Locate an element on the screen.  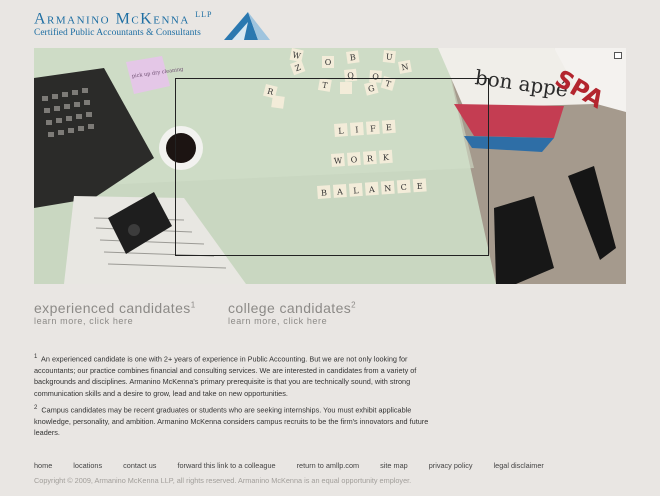
footer-link-forward: forward this link to a colleague is located at coordinates (226, 465).